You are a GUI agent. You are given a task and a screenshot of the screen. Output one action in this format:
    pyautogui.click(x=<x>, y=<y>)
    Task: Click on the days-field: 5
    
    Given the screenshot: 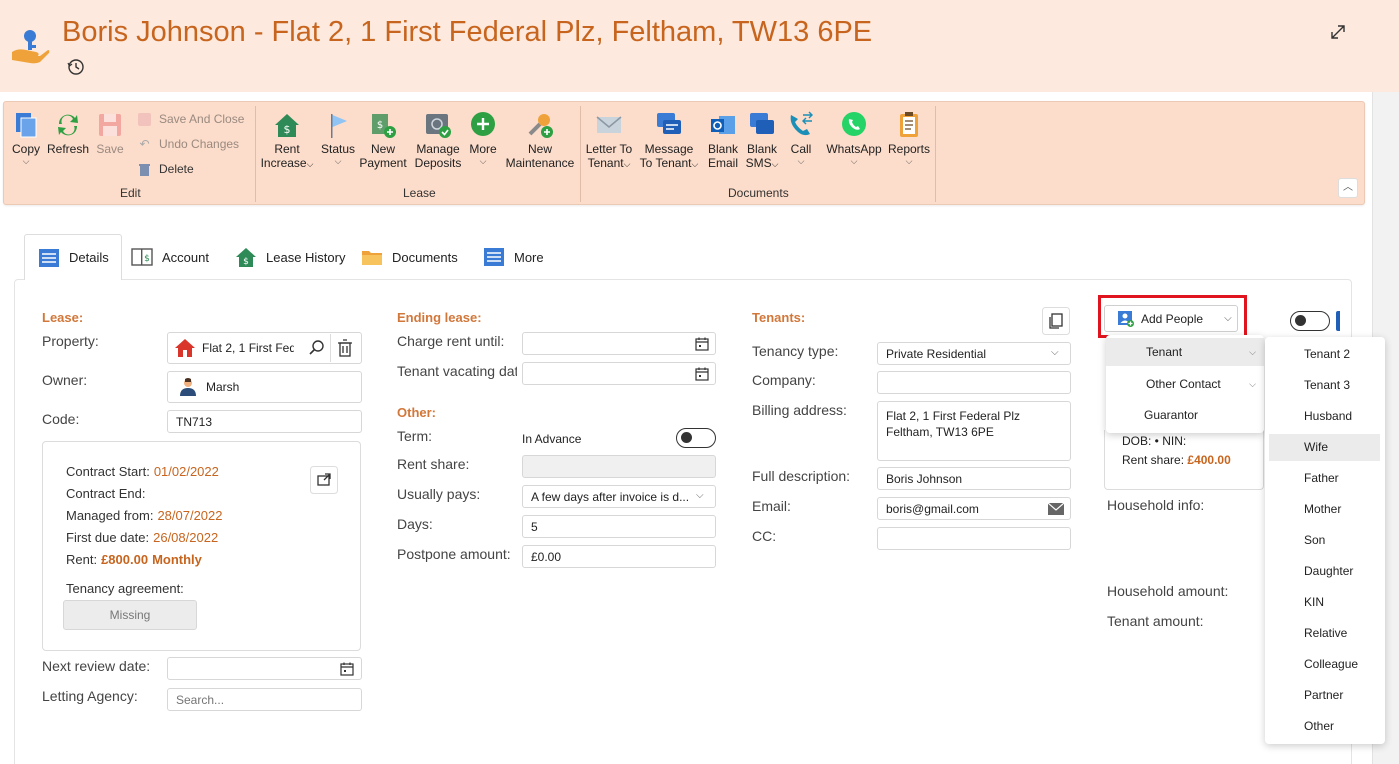 What is the action you would take?
    pyautogui.click(x=619, y=526)
    